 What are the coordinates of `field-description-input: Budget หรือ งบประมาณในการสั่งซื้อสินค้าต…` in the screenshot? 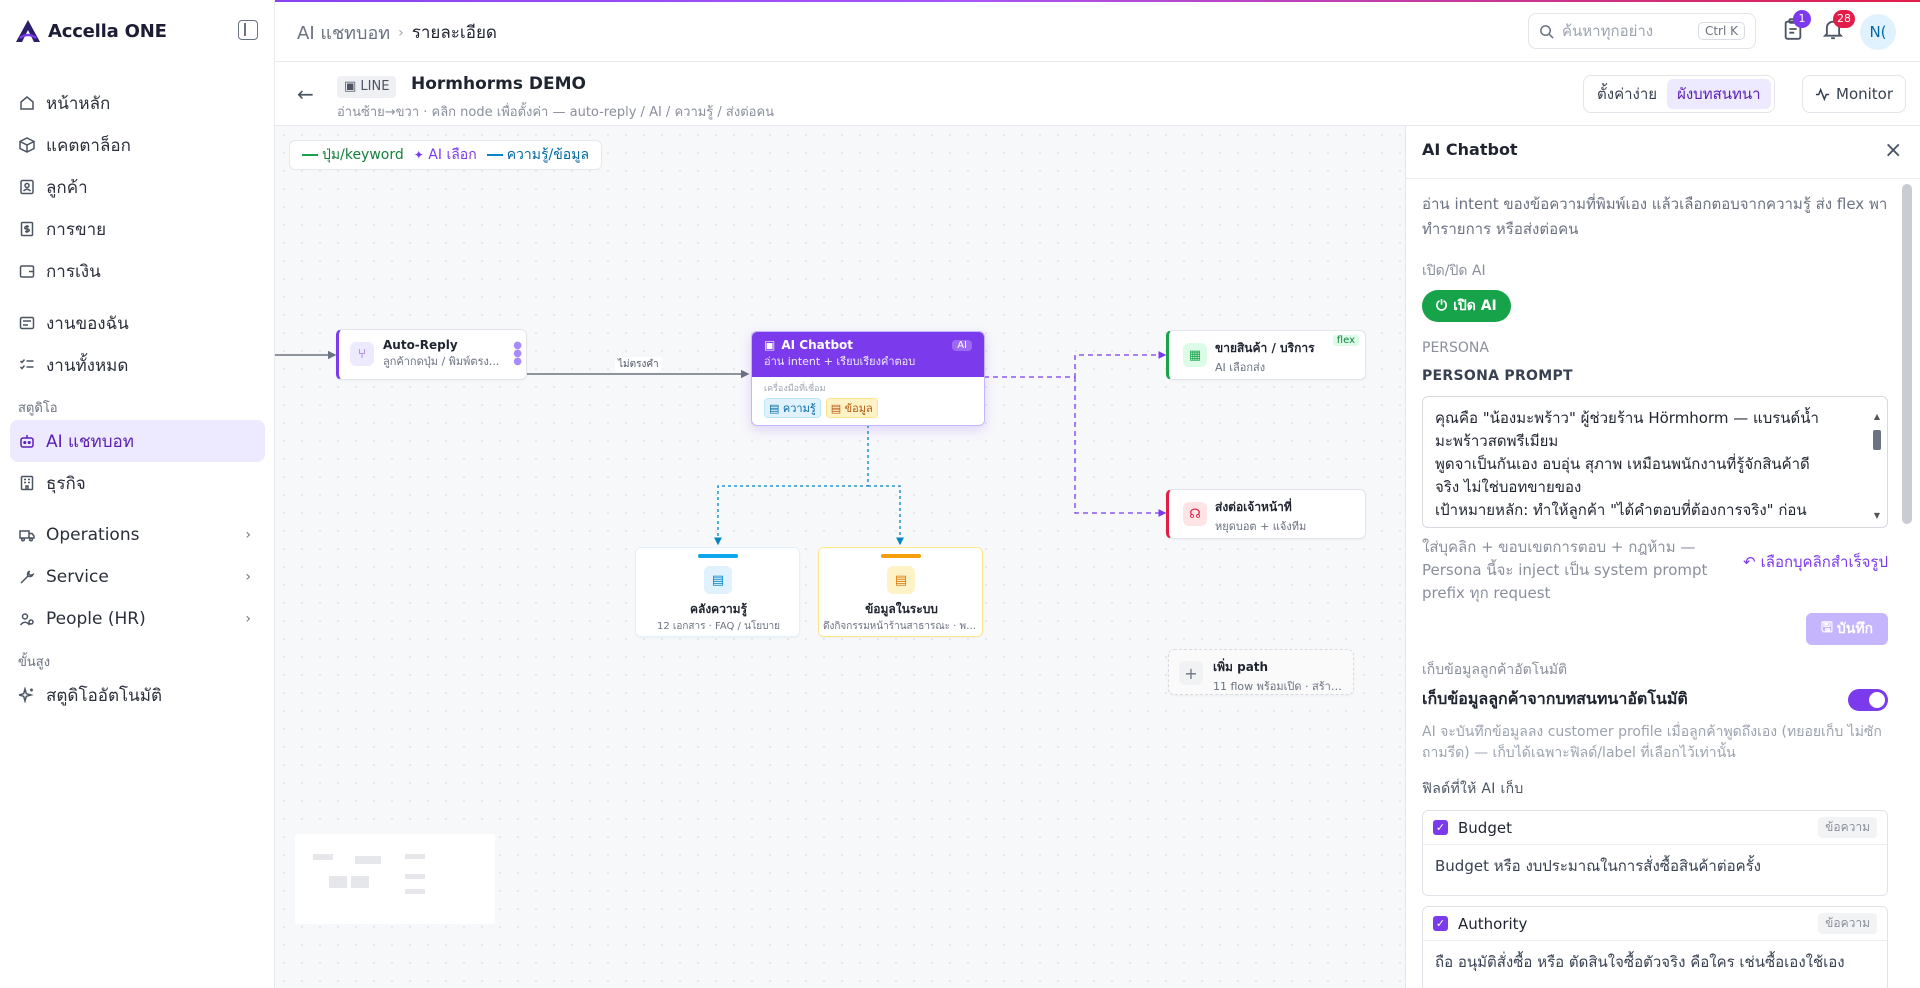 It's located at (1655, 870).